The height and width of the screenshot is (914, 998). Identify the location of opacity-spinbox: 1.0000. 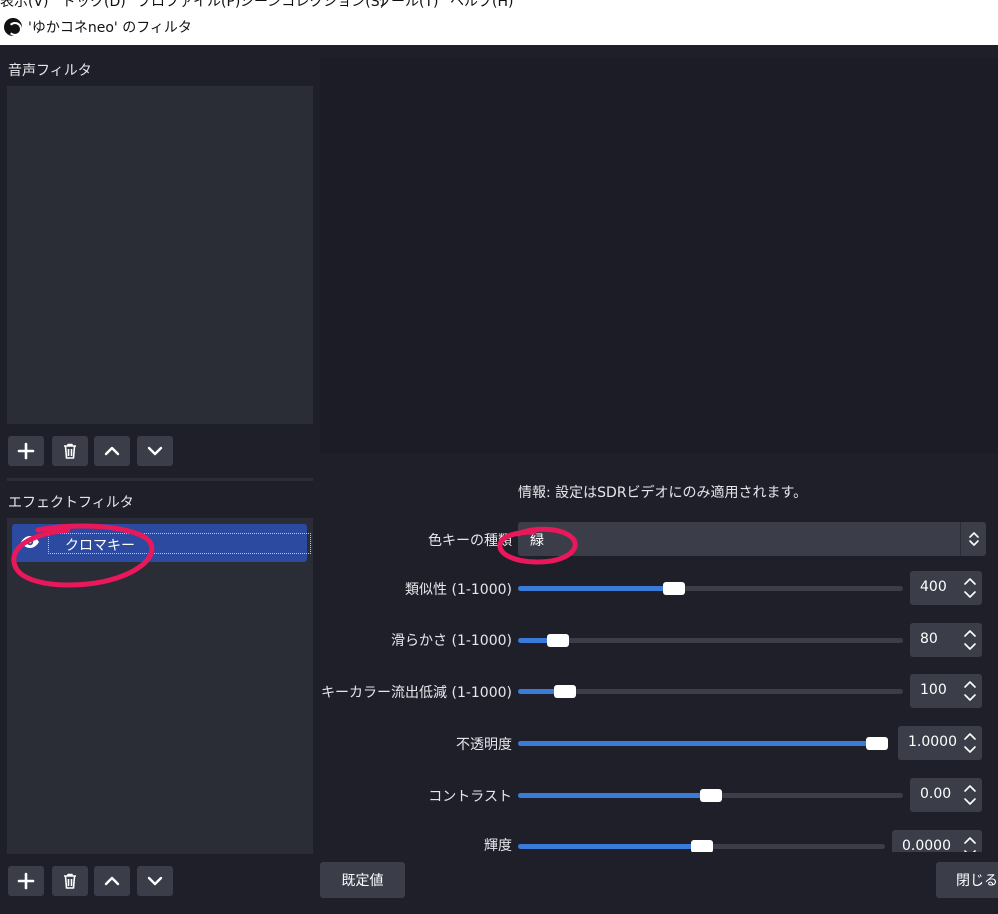
(940, 743).